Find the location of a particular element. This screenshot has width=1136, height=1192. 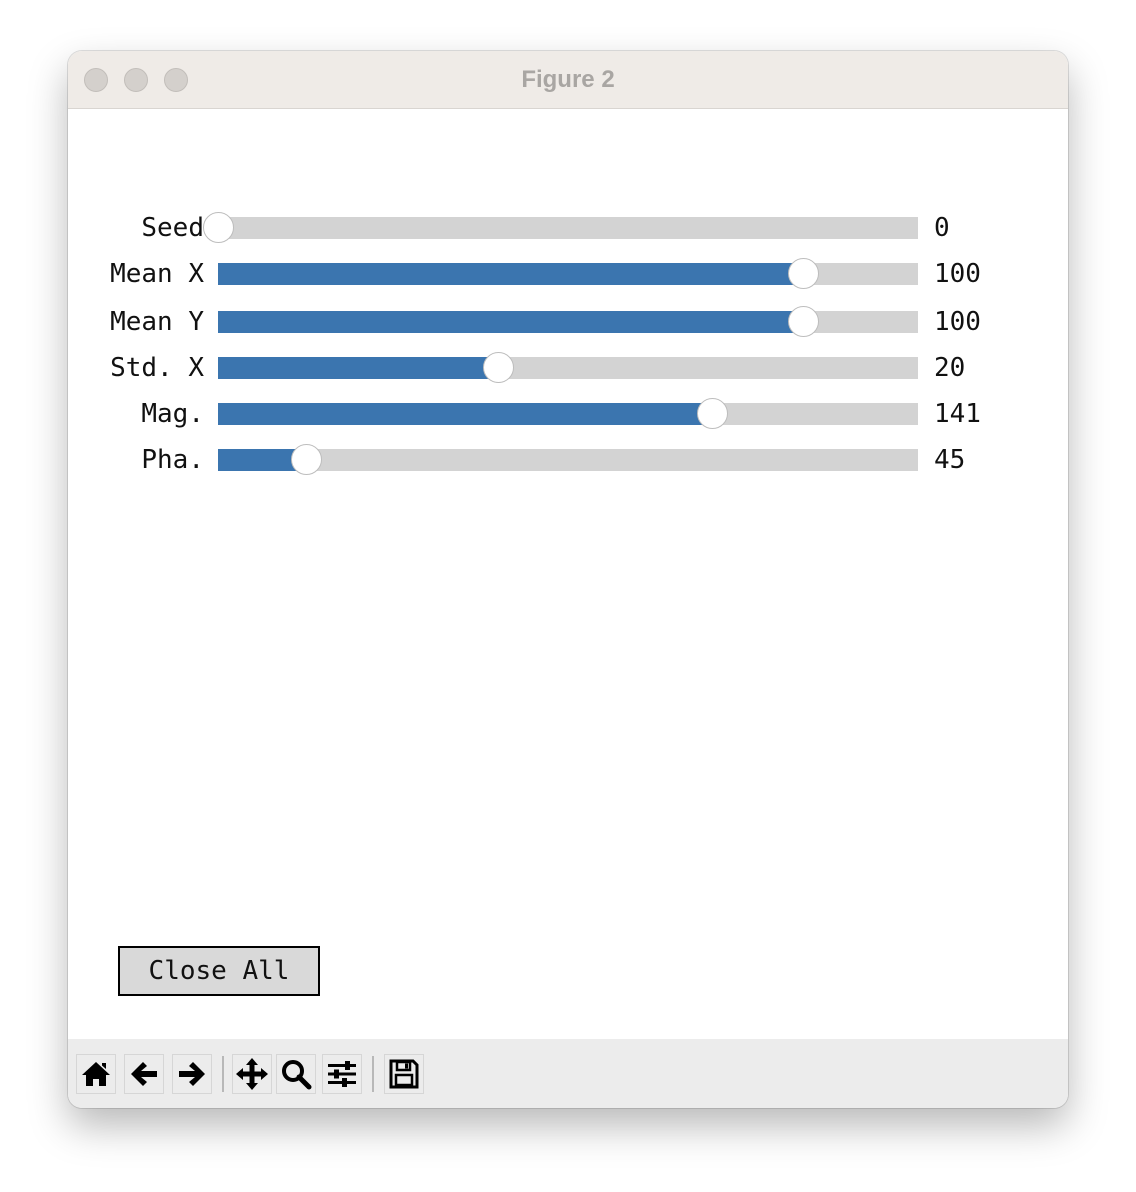

forward-arrow-icon is located at coordinates (192, 1074).